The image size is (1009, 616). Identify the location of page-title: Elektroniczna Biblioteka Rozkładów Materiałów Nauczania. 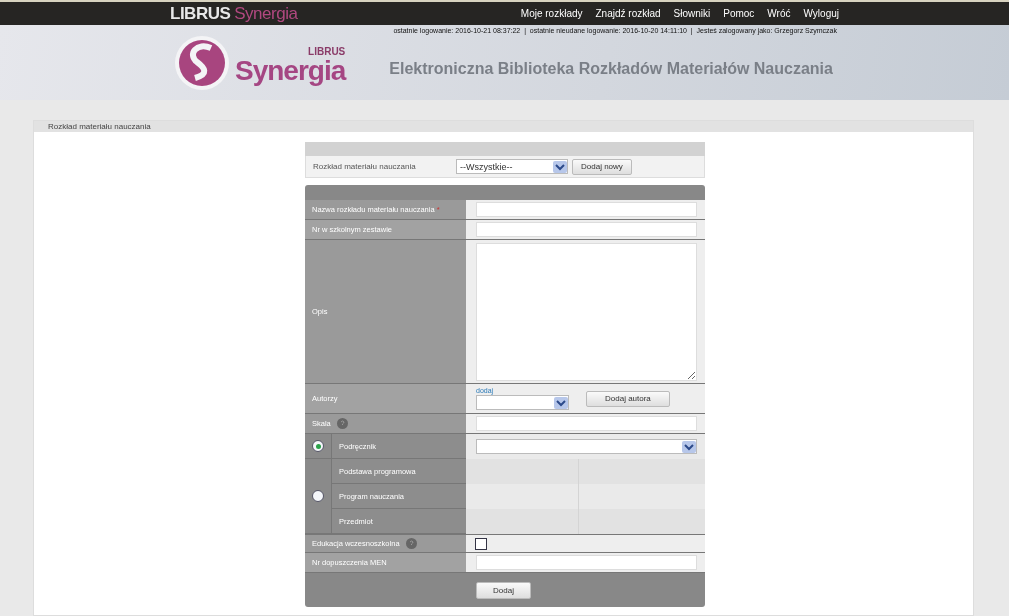
(611, 68).